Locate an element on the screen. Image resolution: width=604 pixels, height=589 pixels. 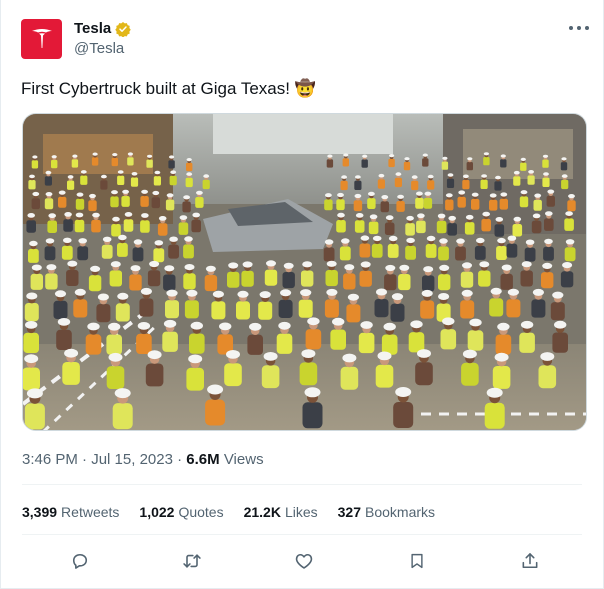
bookmark-button is located at coordinates (417, 561).